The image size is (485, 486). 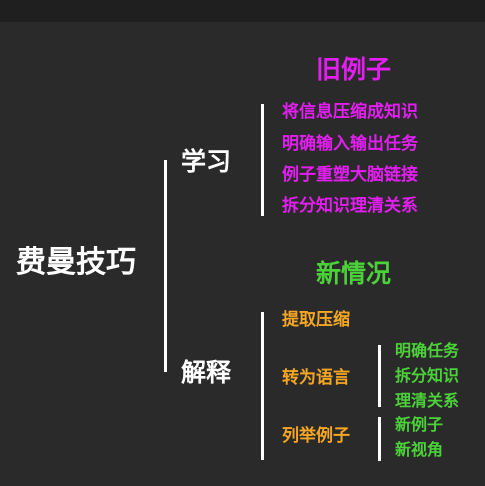 I want to click on step-detail: 新视角, so click(x=419, y=449).